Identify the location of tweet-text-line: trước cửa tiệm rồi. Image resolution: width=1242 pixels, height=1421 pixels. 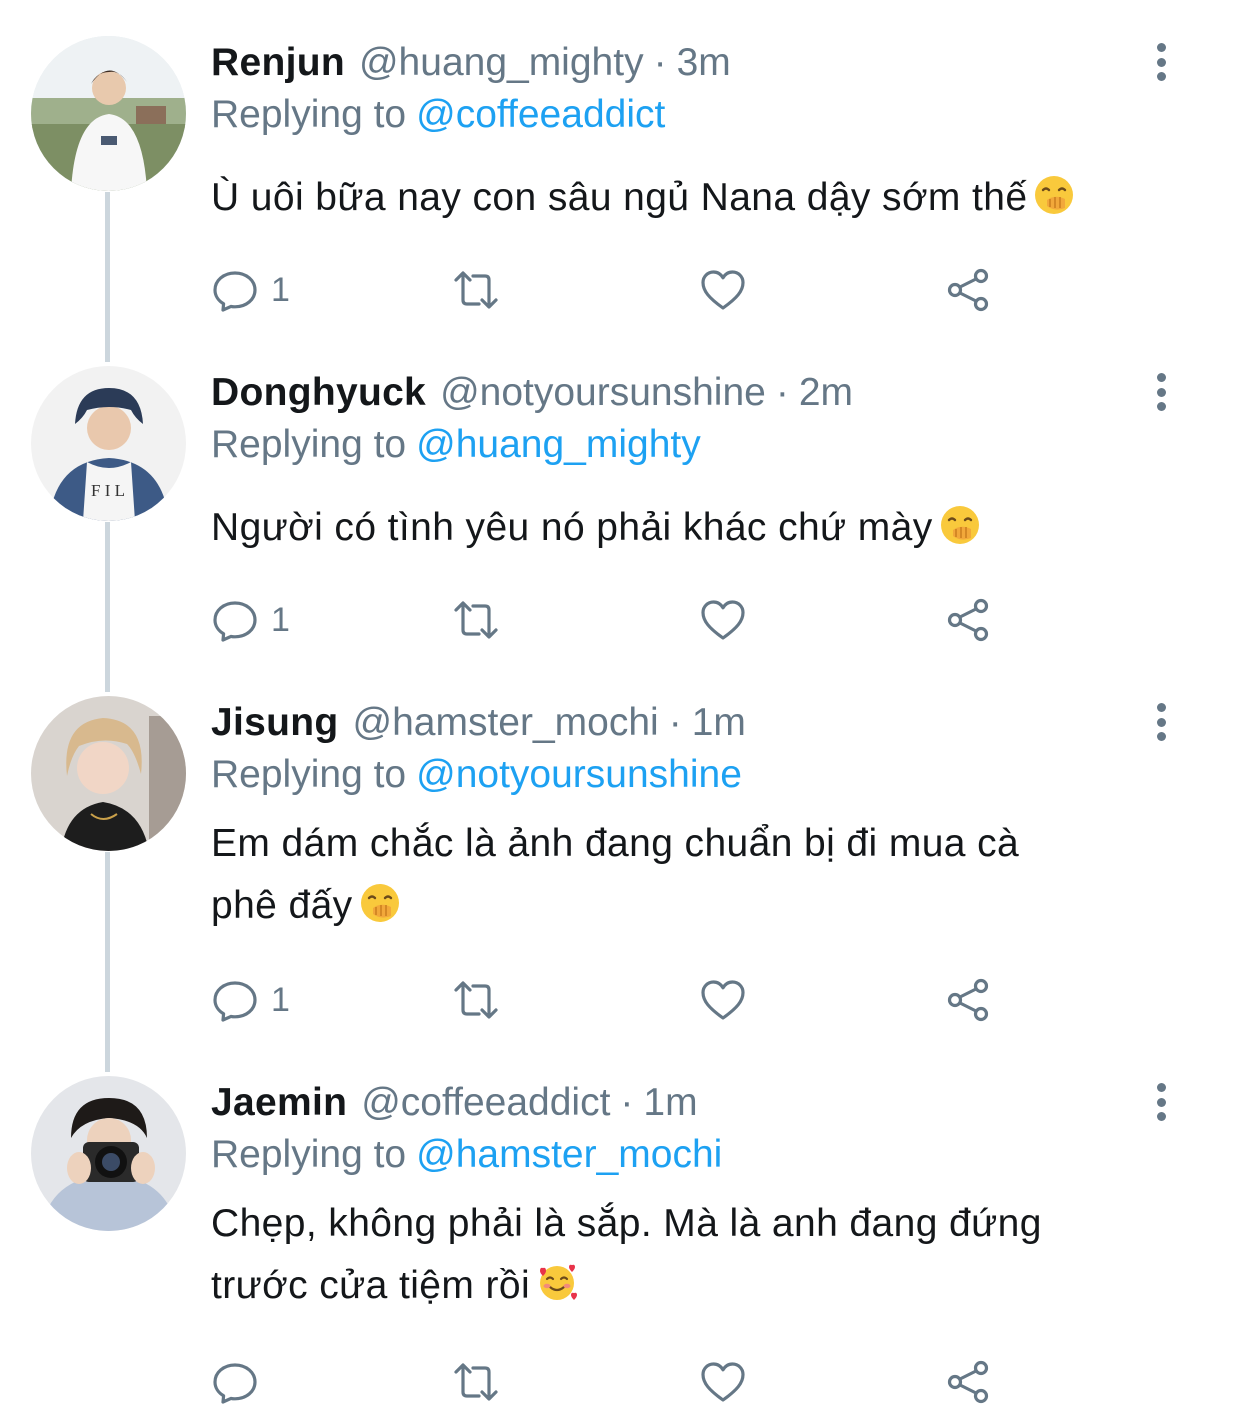
(371, 1285).